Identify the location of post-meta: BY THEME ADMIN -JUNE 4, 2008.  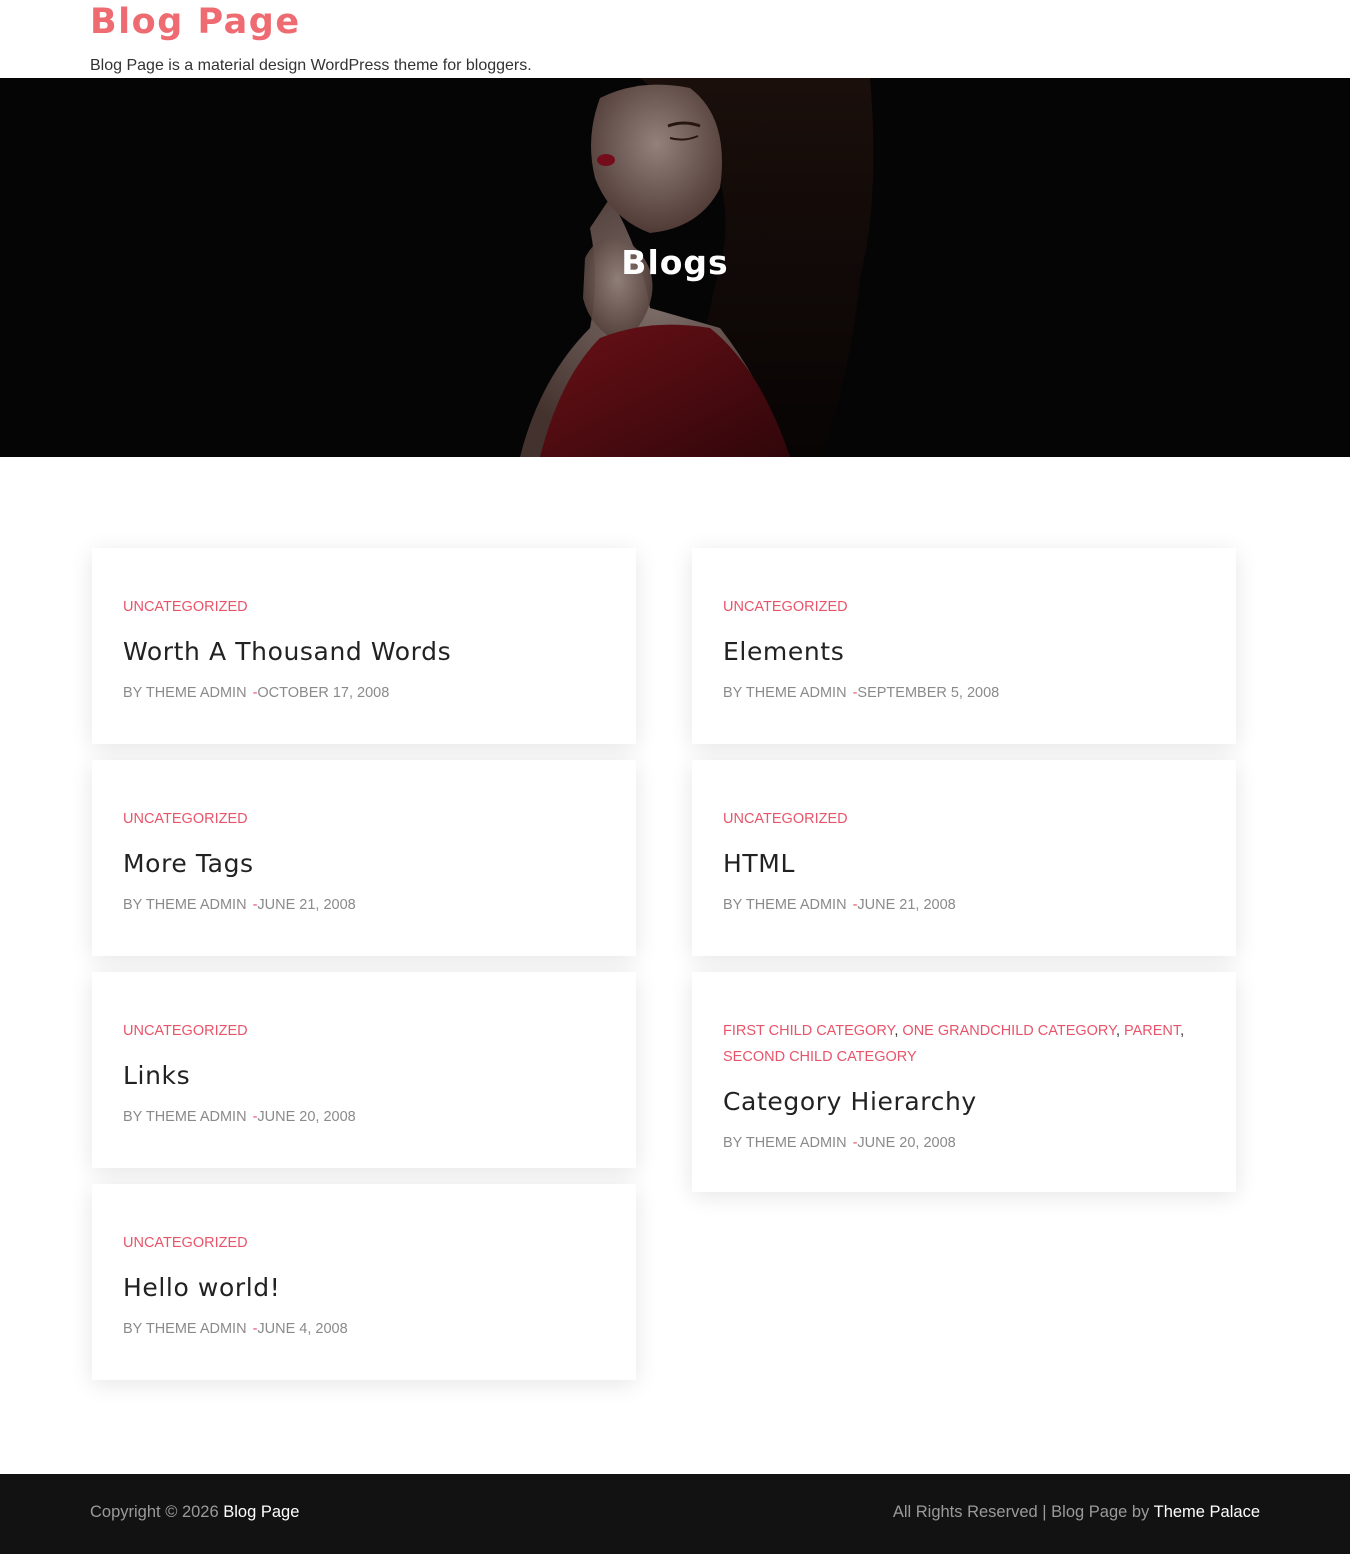
(379, 1329).